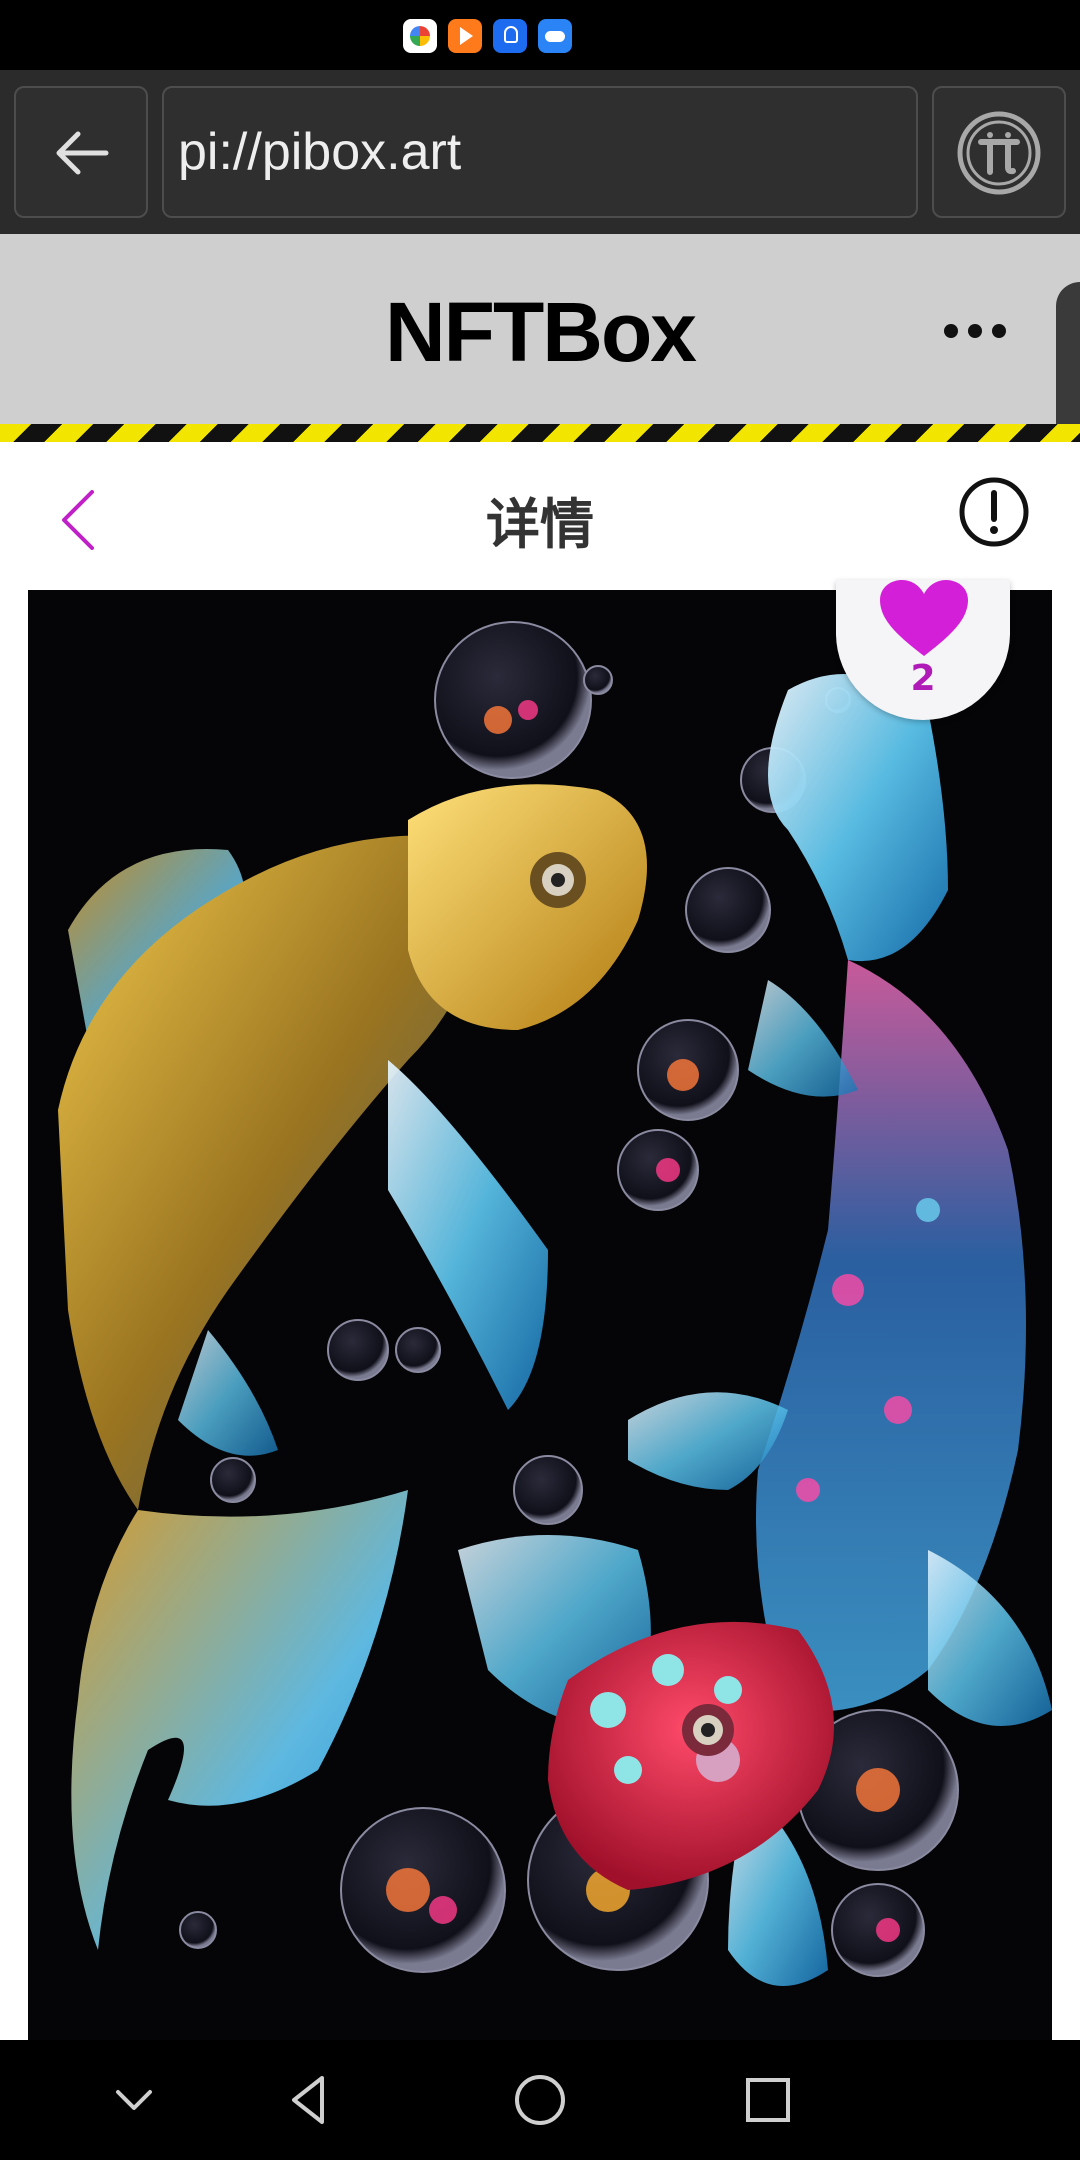 This screenshot has height=2160, width=1080. Describe the element at coordinates (768, 2100) in the screenshot. I see `recents-square-icon` at that location.